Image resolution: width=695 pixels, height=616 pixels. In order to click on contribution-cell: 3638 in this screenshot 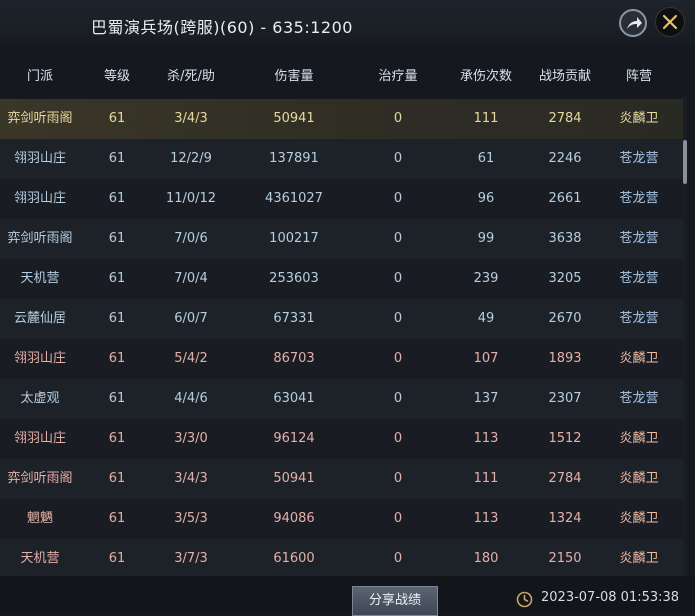, I will do `click(565, 238)`.